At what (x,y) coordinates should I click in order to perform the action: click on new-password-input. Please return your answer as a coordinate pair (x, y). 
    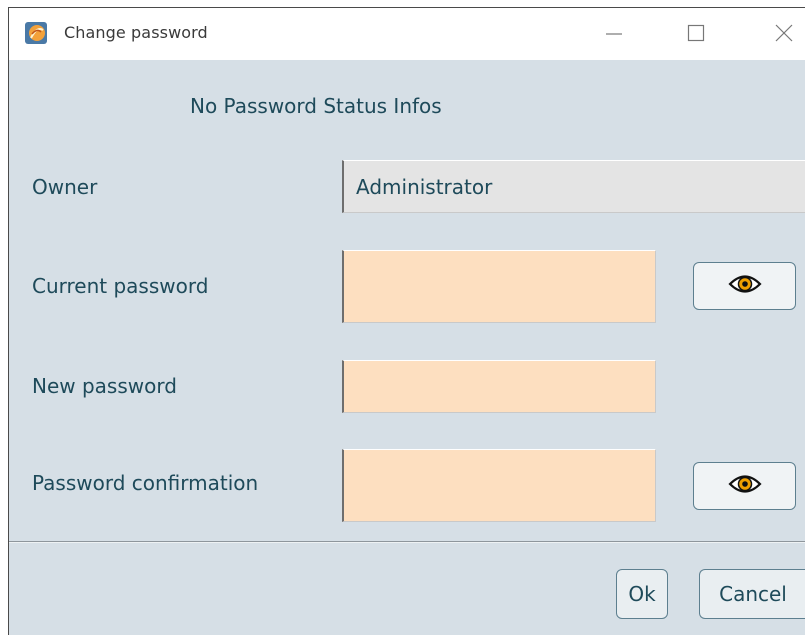
    Looking at the image, I should click on (499, 386).